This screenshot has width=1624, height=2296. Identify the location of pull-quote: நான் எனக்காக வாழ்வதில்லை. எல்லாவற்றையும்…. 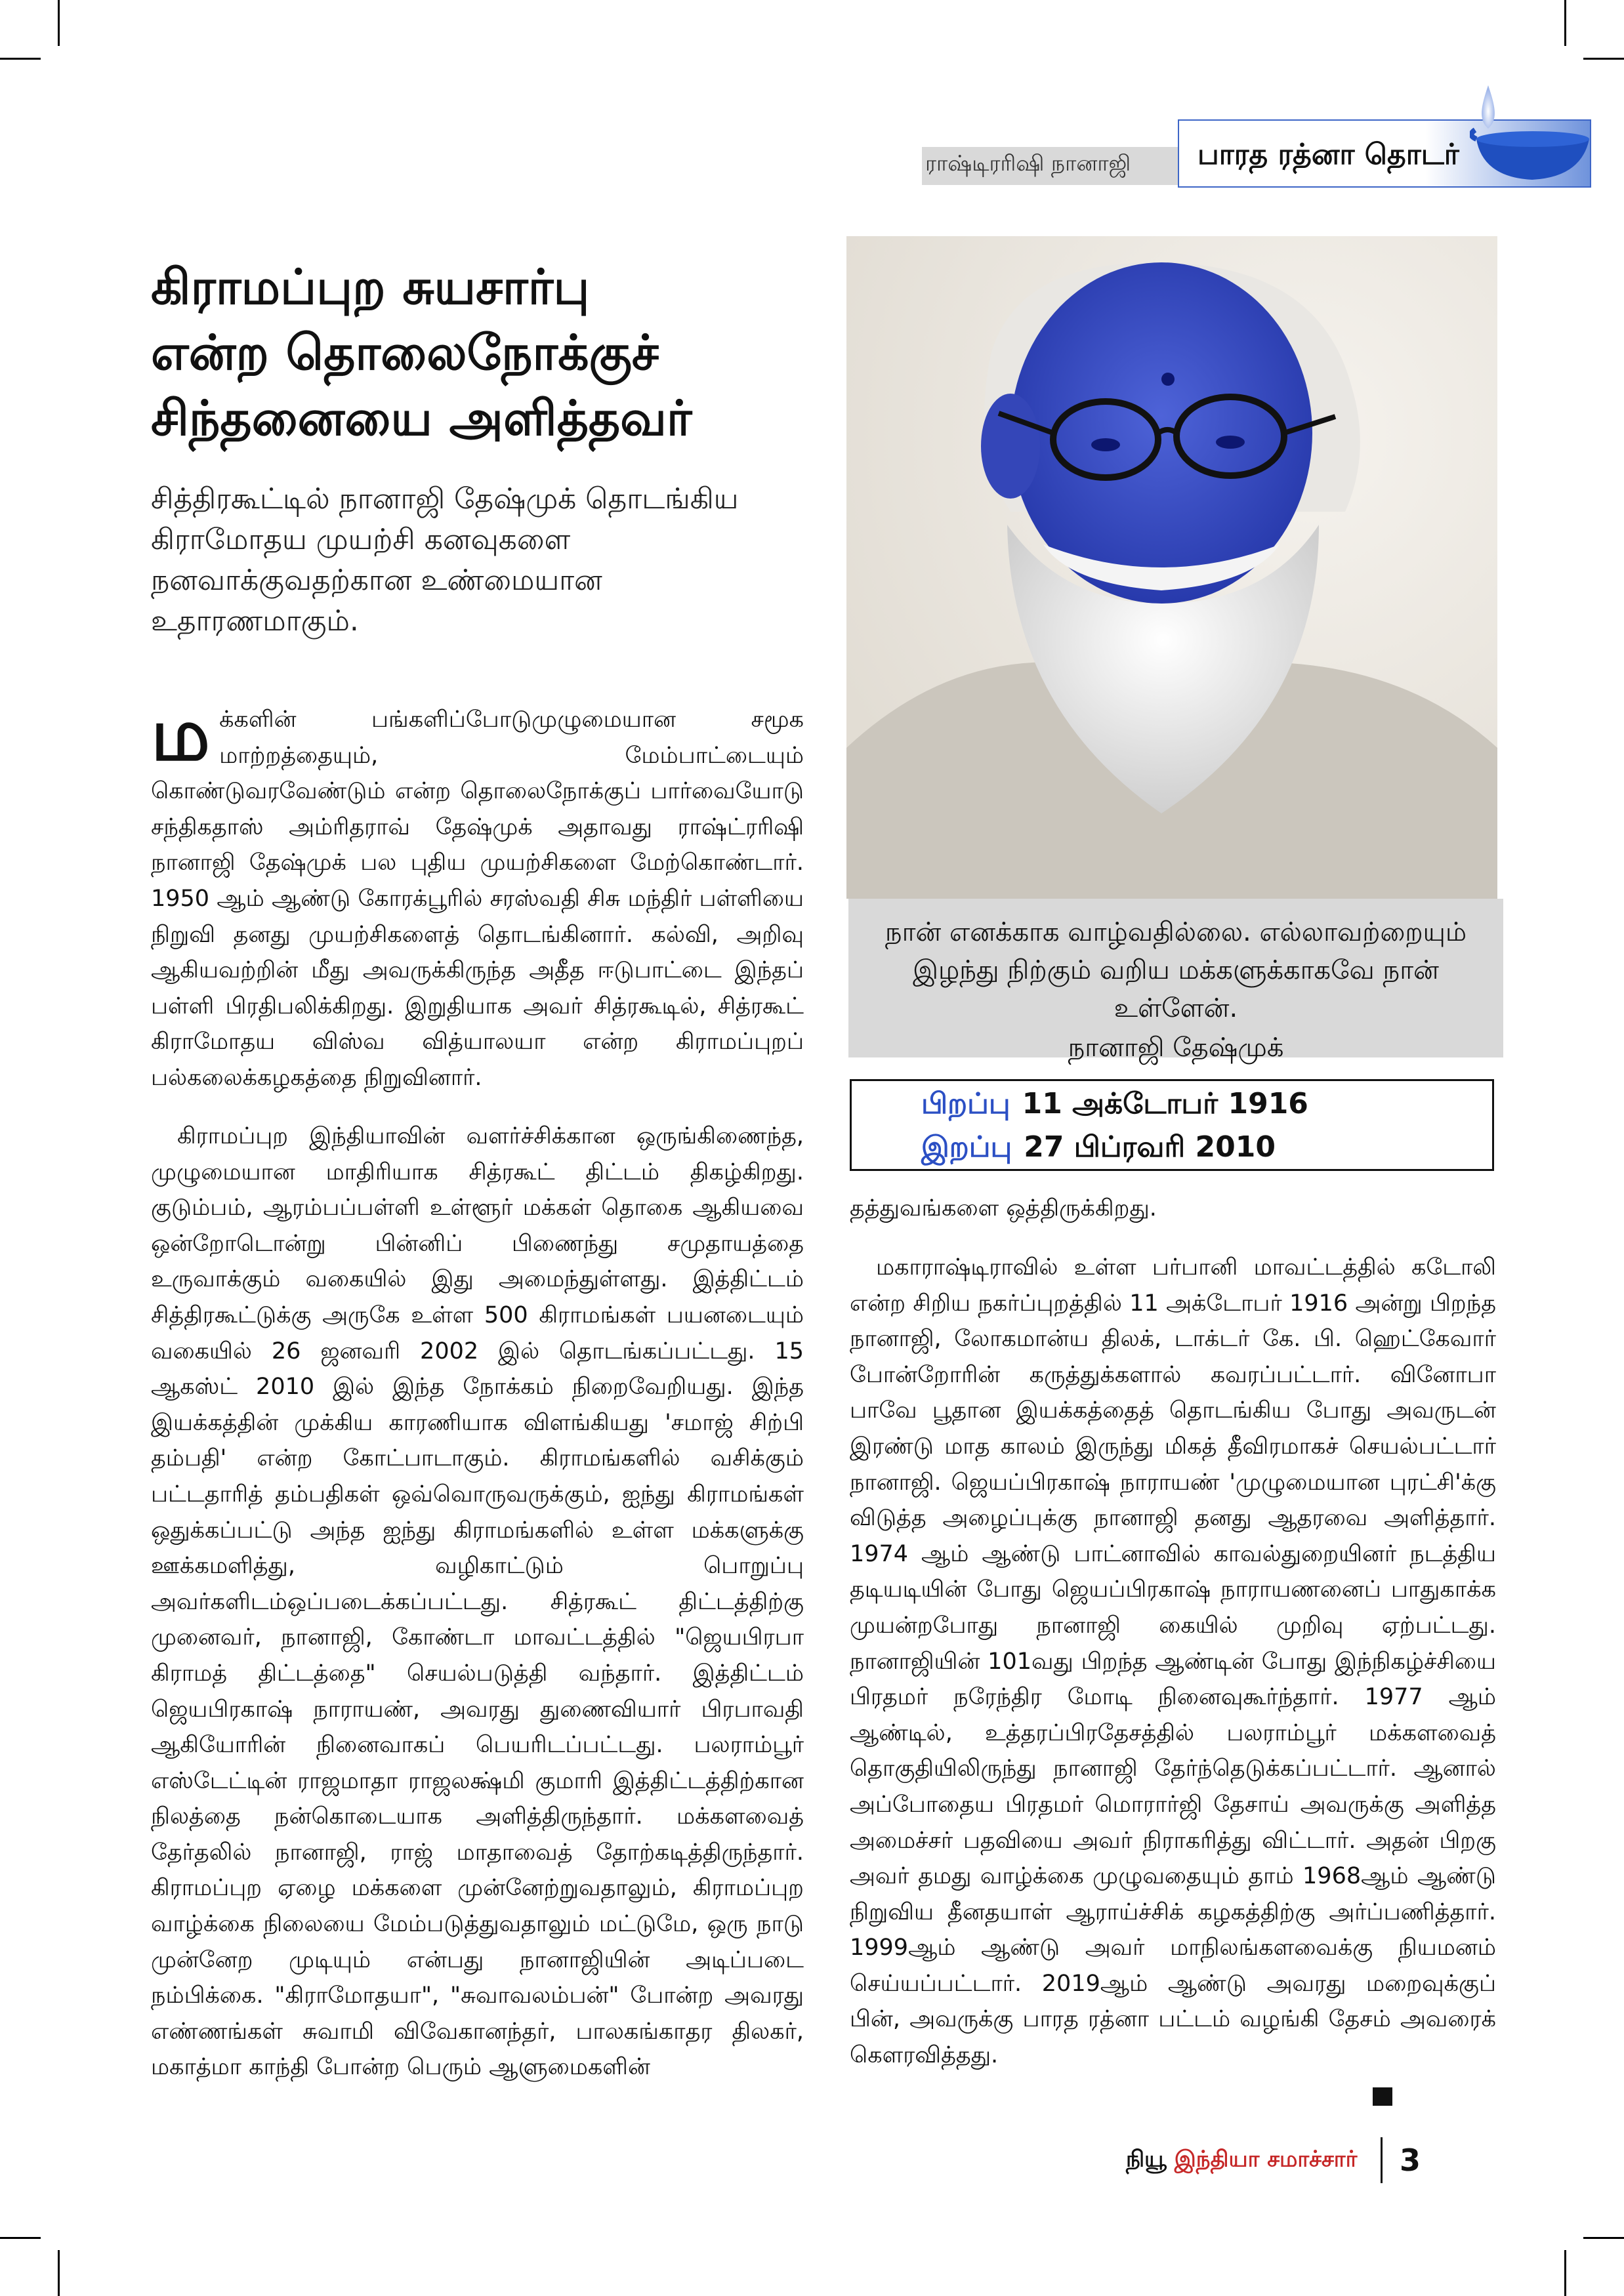
(1175, 981).